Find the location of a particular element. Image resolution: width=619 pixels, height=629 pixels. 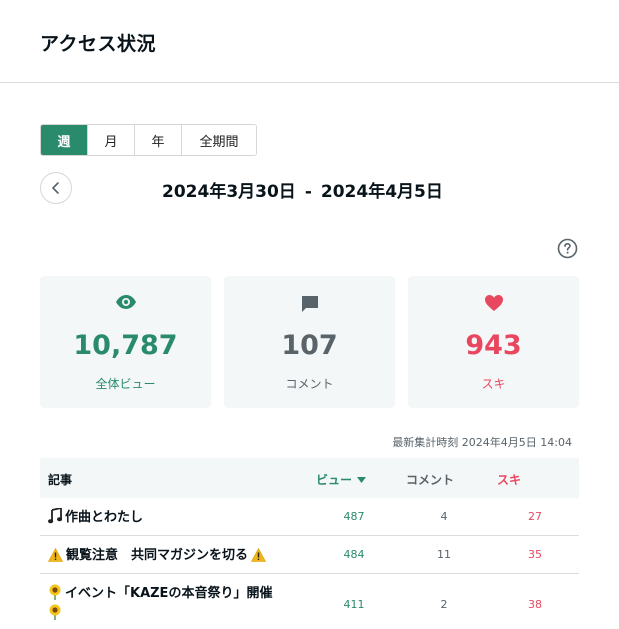

likes-summary-card: 943 スキ is located at coordinates (493, 342).